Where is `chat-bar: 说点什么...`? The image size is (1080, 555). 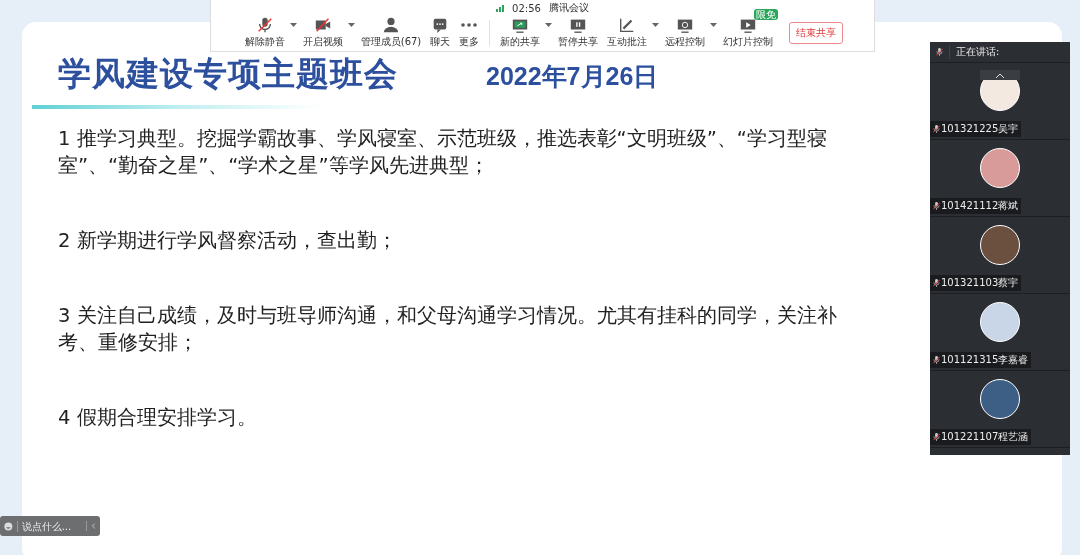
chat-bar: 说点什么... is located at coordinates (50, 526).